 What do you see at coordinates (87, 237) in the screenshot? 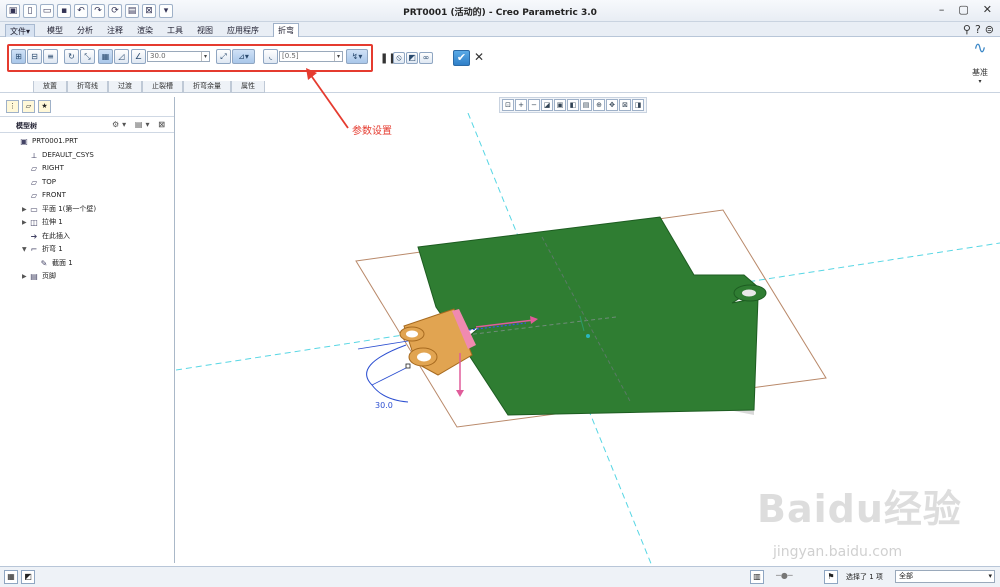
I see `model-tree-node: ➔ 在此插入` at bounding box center [87, 237].